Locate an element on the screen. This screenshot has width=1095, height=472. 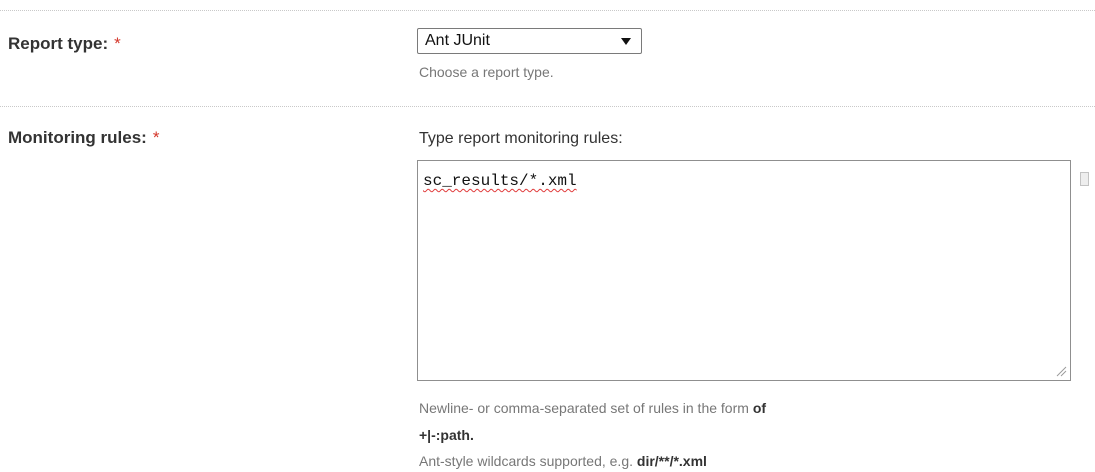
monitoring-rules-label-text: Monitoring rules: is located at coordinates (77, 137).